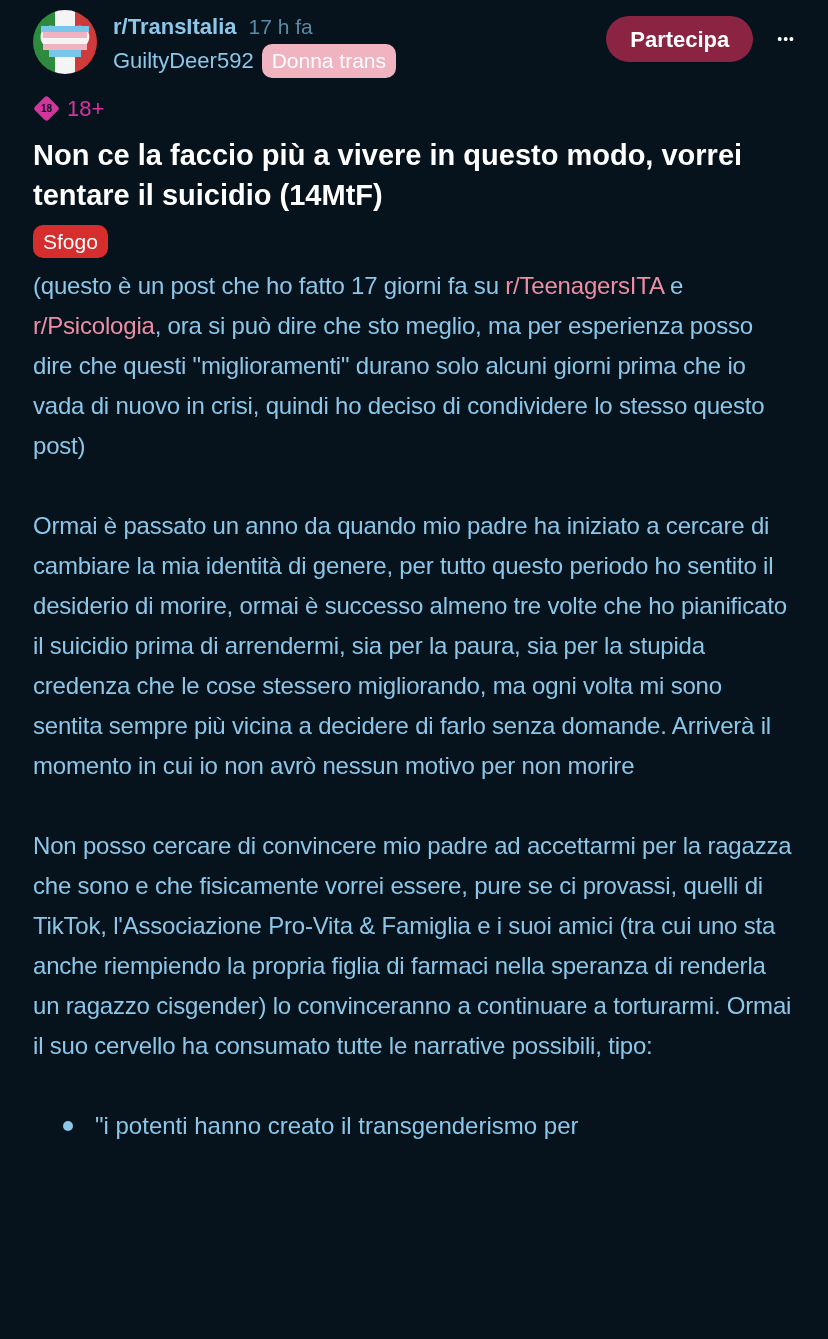  Describe the element at coordinates (388, 175) in the screenshot. I see `post-title: Non ce la faccio più a vivere in questo modo, vorrei tentare il suicidio (14MtF)` at that location.